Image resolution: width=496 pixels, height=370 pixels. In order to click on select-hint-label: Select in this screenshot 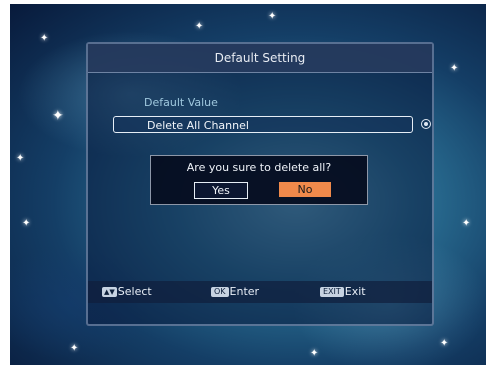, I will do `click(134, 291)`.